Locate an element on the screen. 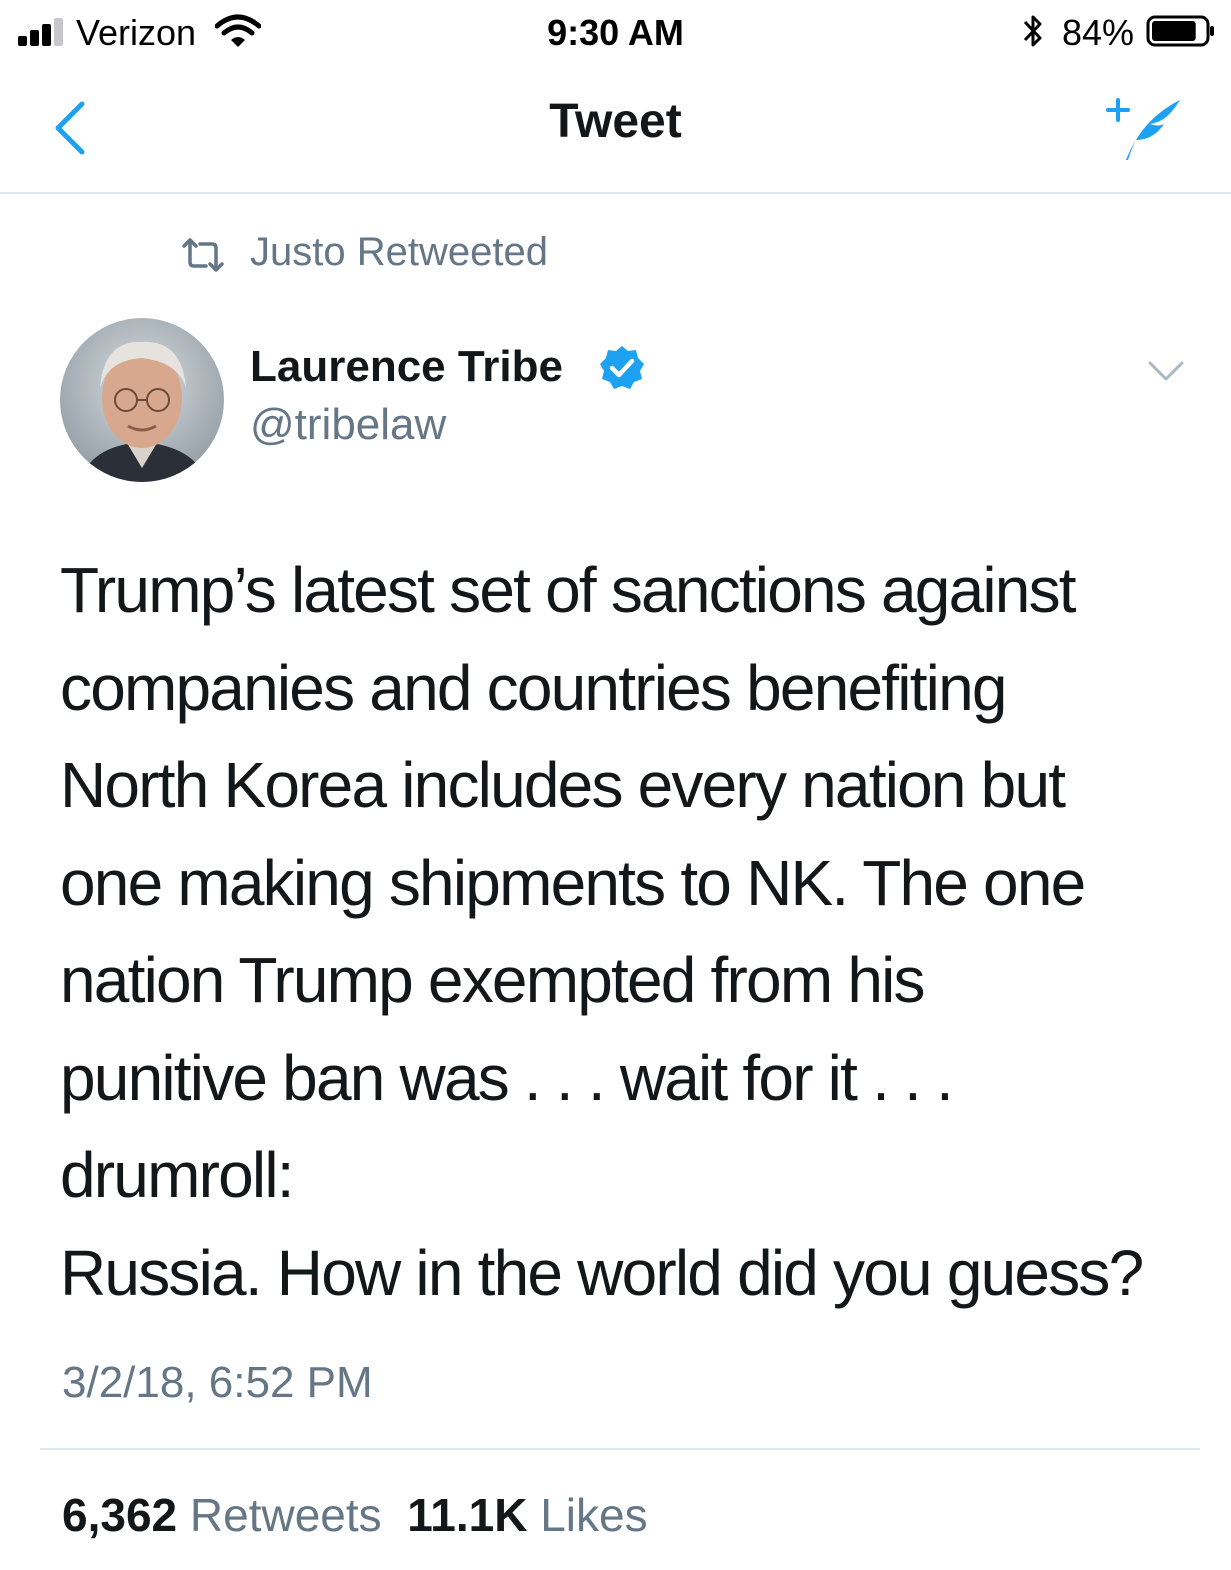 The width and height of the screenshot is (1231, 1570). likes-label: Likes is located at coordinates (594, 1515).